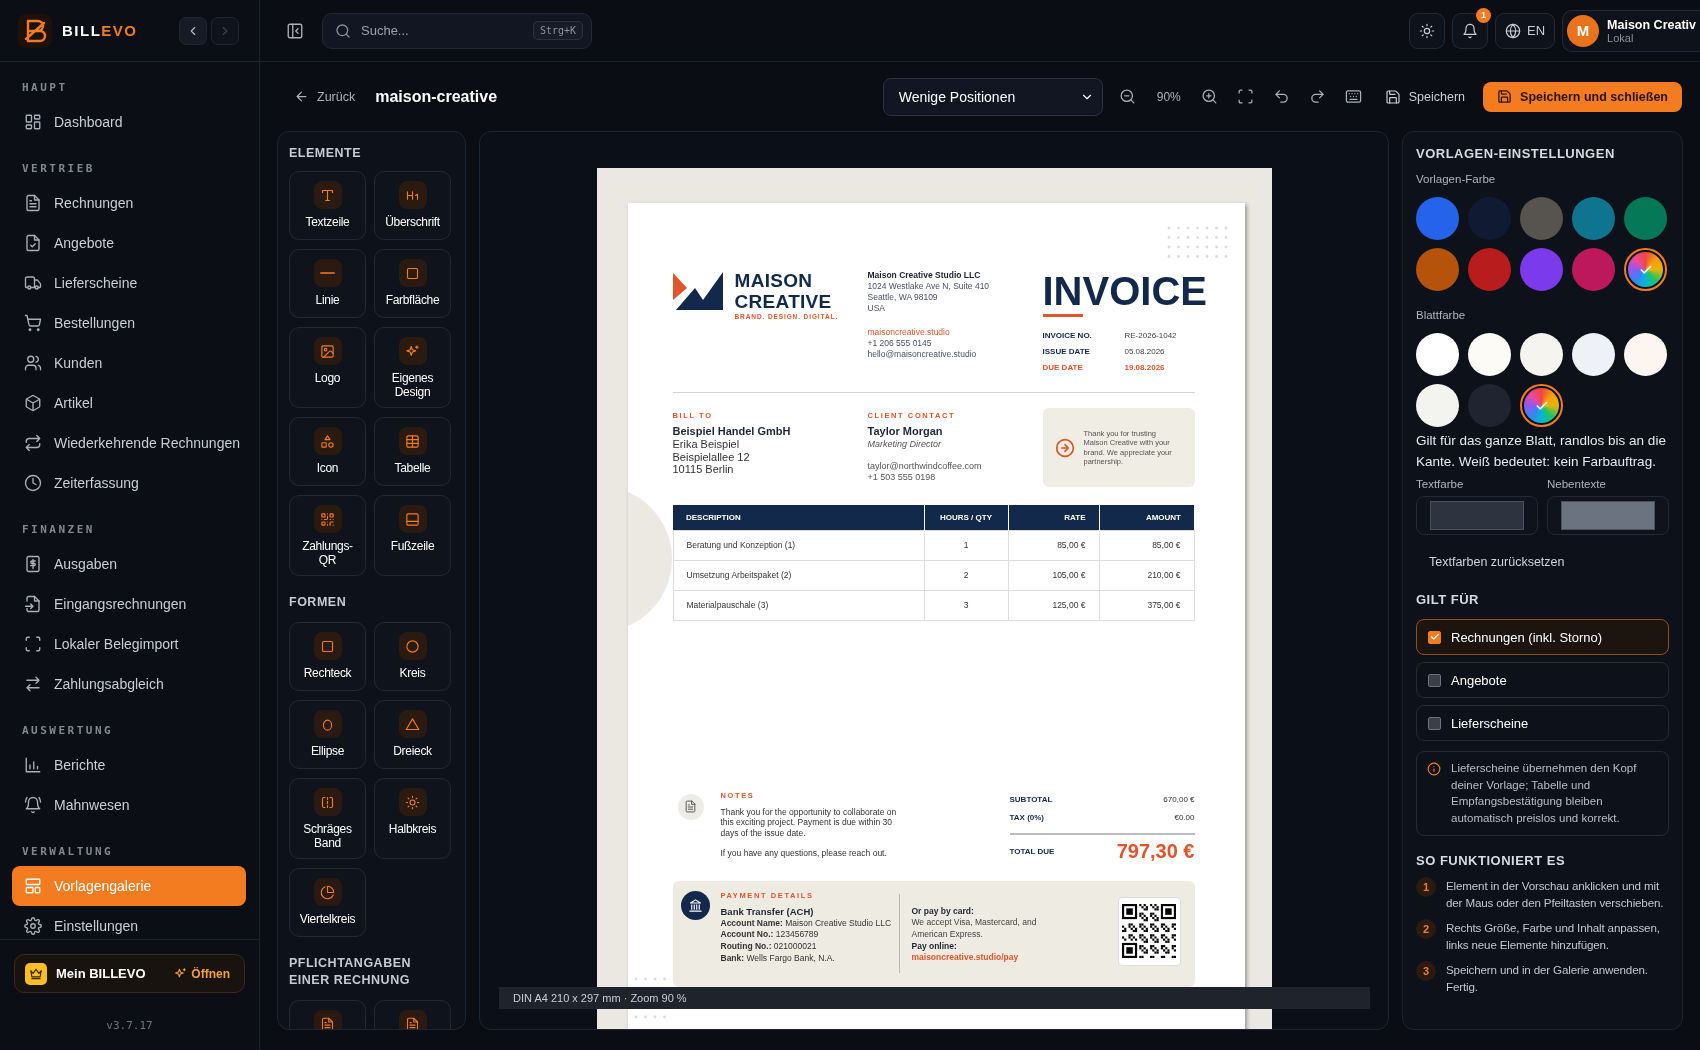 Image resolution: width=1700 pixels, height=1050 pixels. Describe the element at coordinates (412, 656) in the screenshot. I see `element-tile: Kreis` at that location.